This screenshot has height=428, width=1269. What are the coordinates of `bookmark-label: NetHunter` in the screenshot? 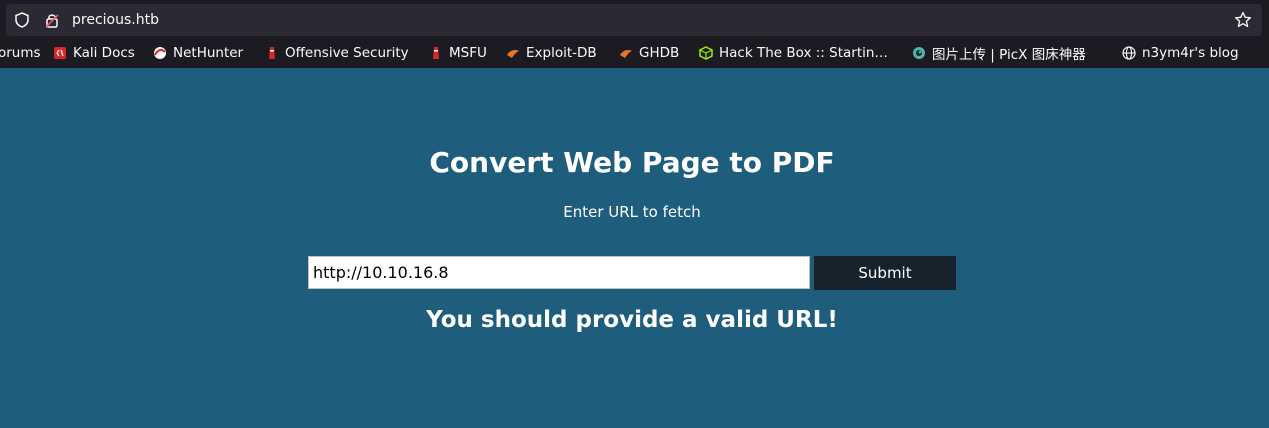 It's located at (208, 53).